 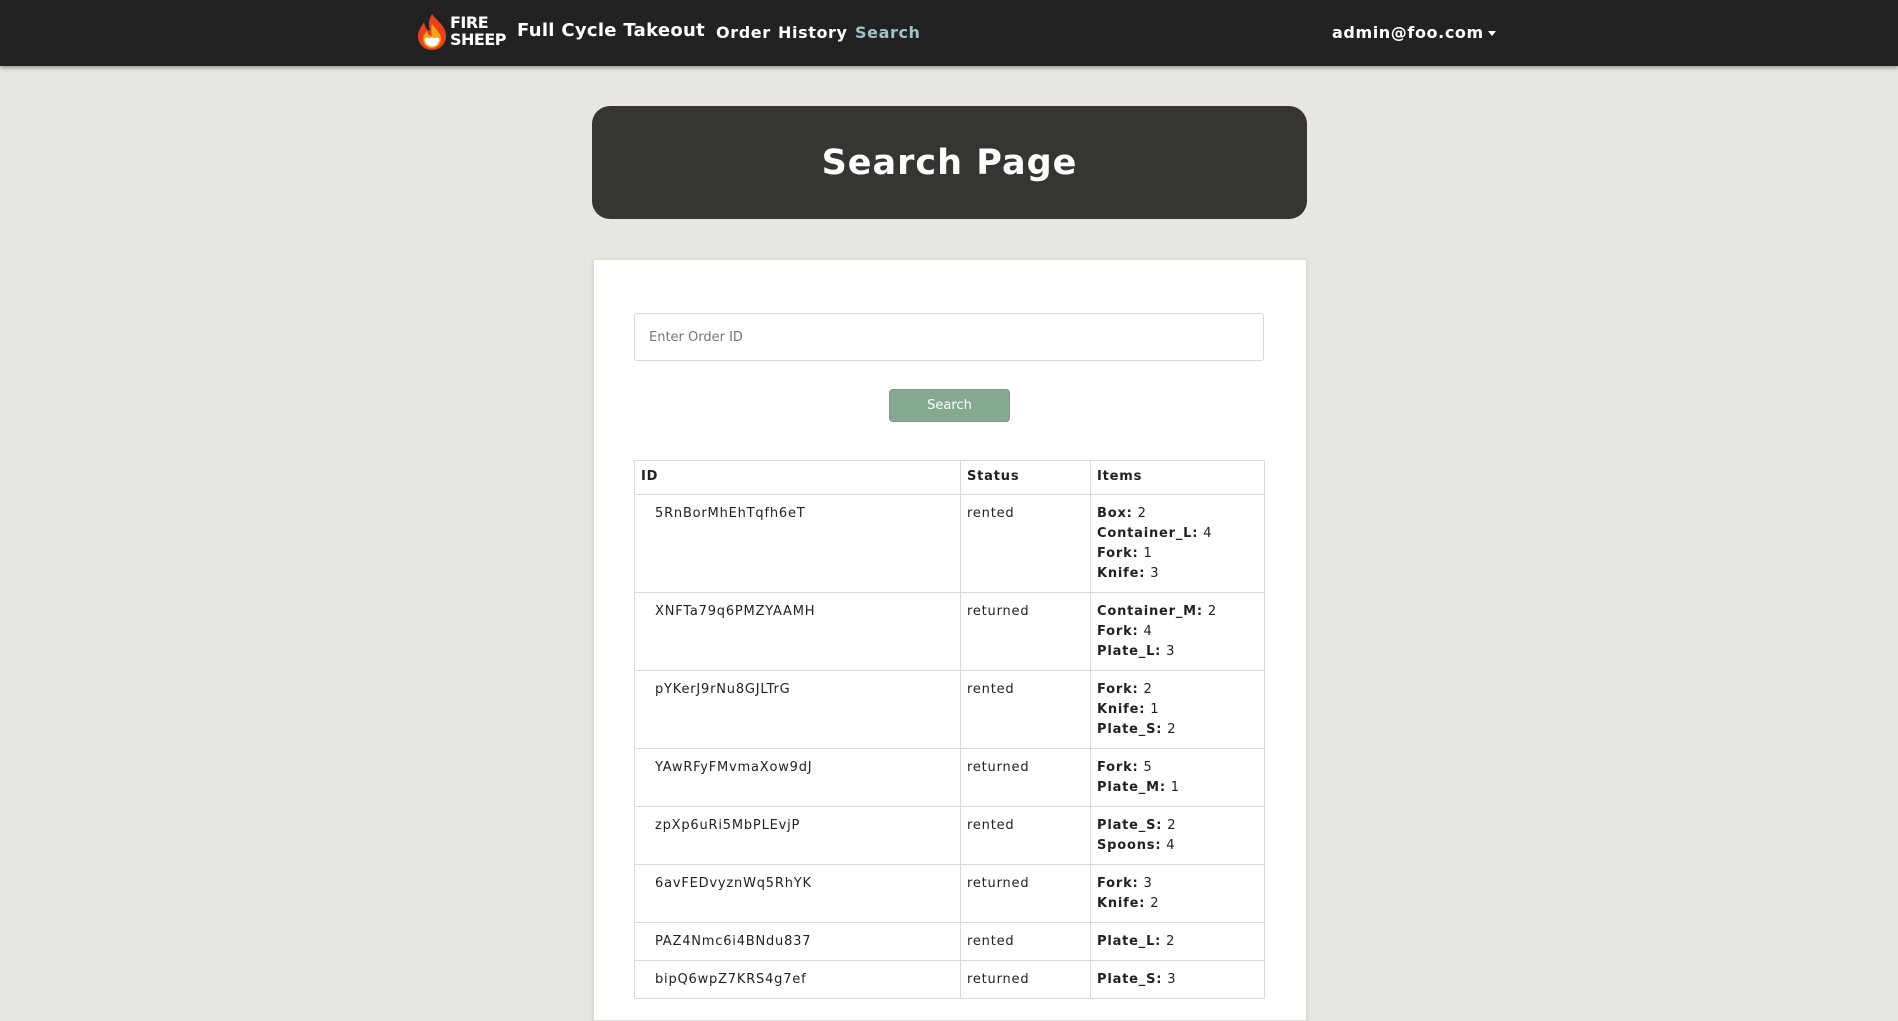 I want to click on item-line: Fork: 5, so click(x=1177, y=768).